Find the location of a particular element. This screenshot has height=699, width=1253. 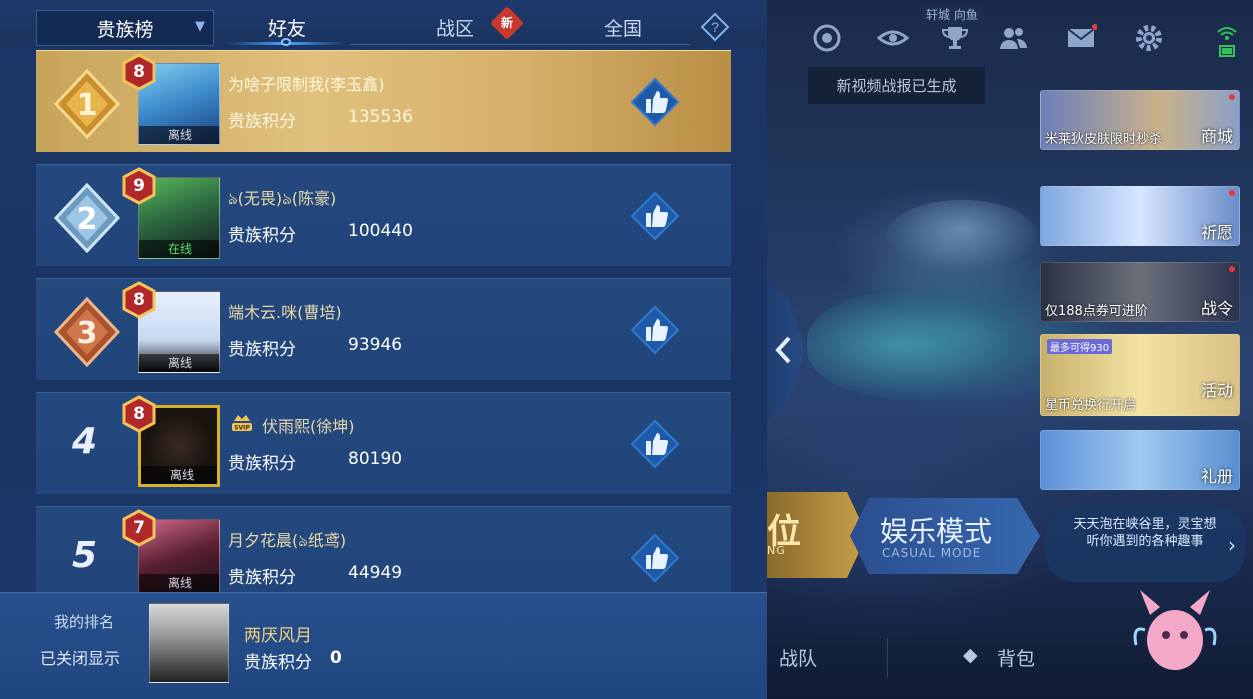

side-card-tag: 战令 is located at coordinates (1216, 308).